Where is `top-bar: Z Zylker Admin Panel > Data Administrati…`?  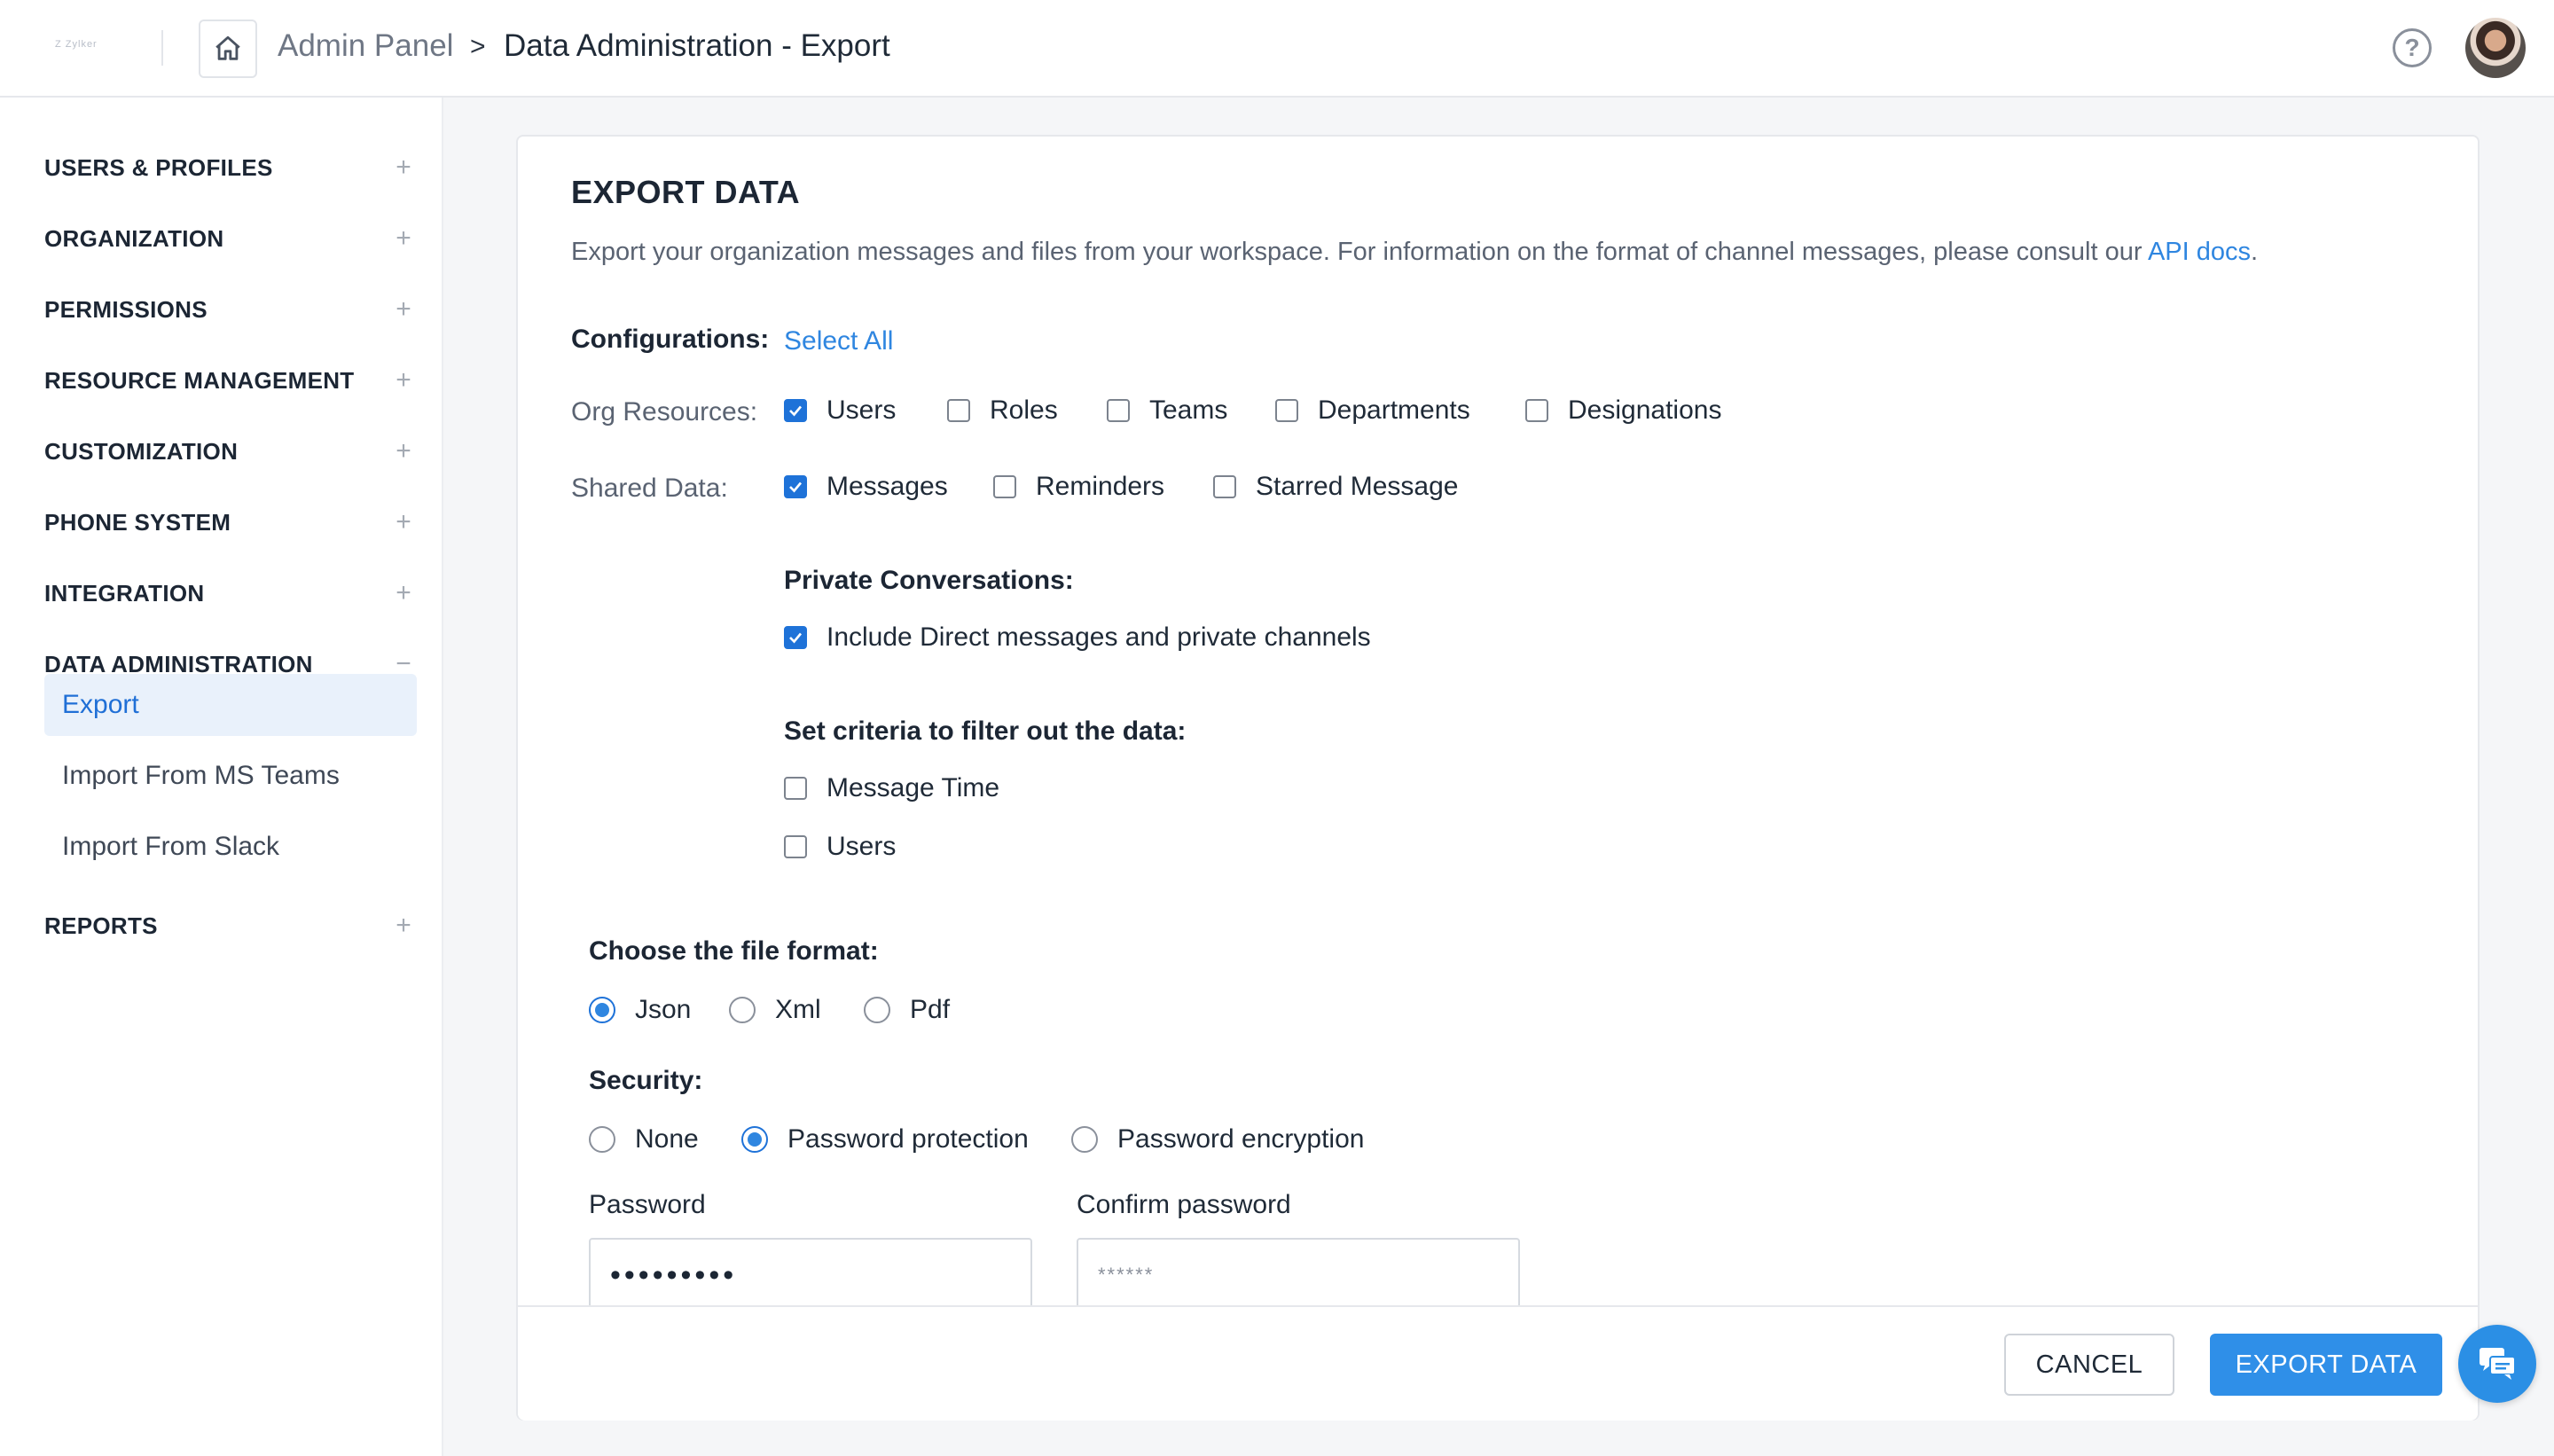 top-bar: Z Zylker Admin Panel > Data Administrati… is located at coordinates (1277, 49).